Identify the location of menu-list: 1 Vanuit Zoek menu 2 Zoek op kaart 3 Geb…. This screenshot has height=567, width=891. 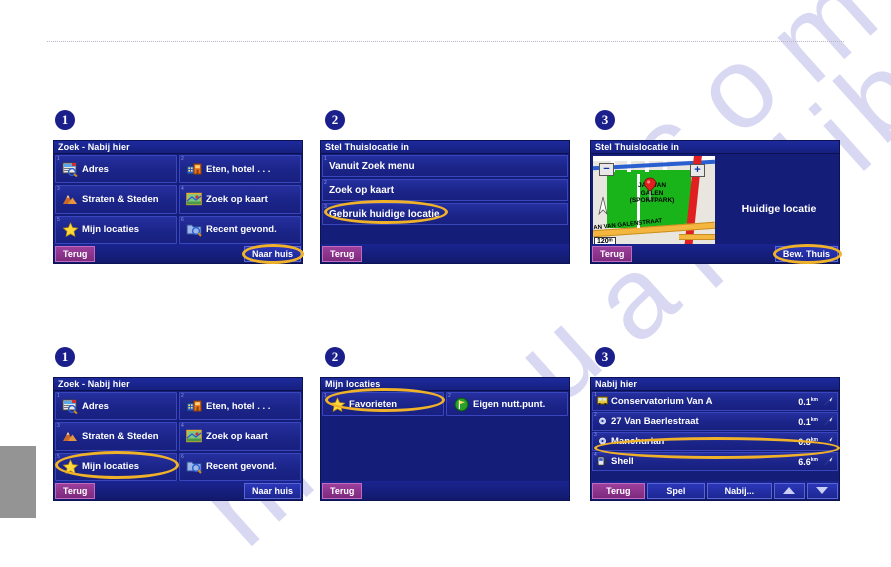
(445, 199).